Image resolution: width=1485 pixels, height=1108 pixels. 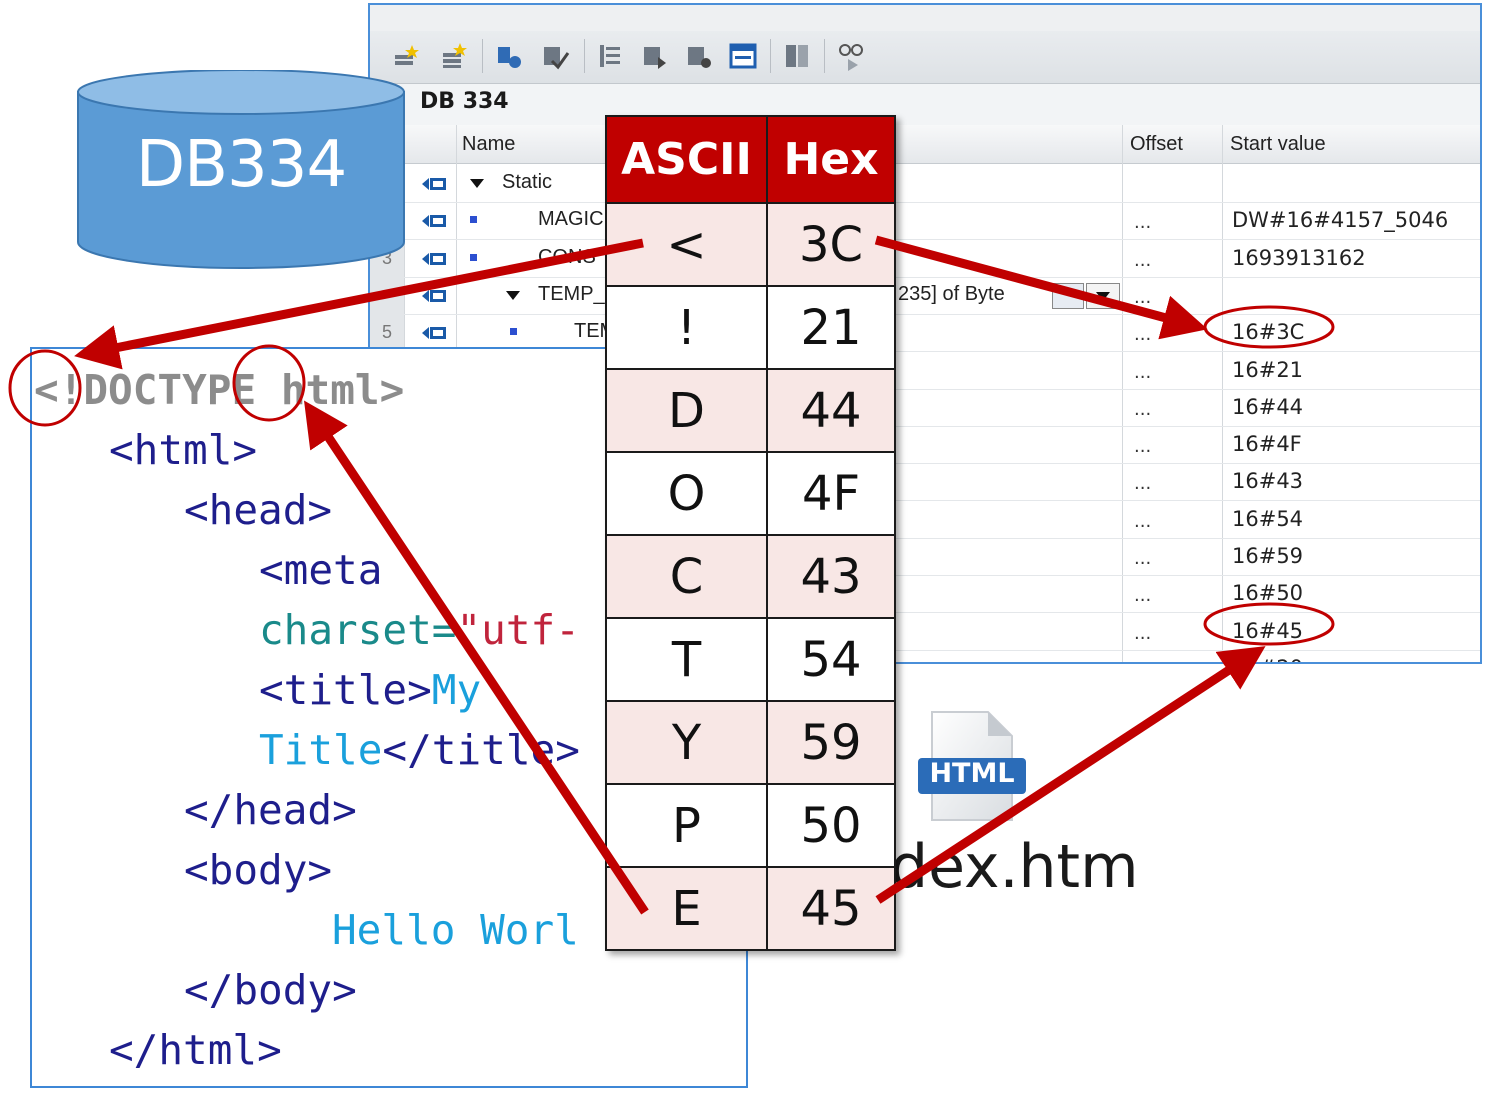 What do you see at coordinates (1156, 144) in the screenshot?
I see `column-offset-header: Offset` at bounding box center [1156, 144].